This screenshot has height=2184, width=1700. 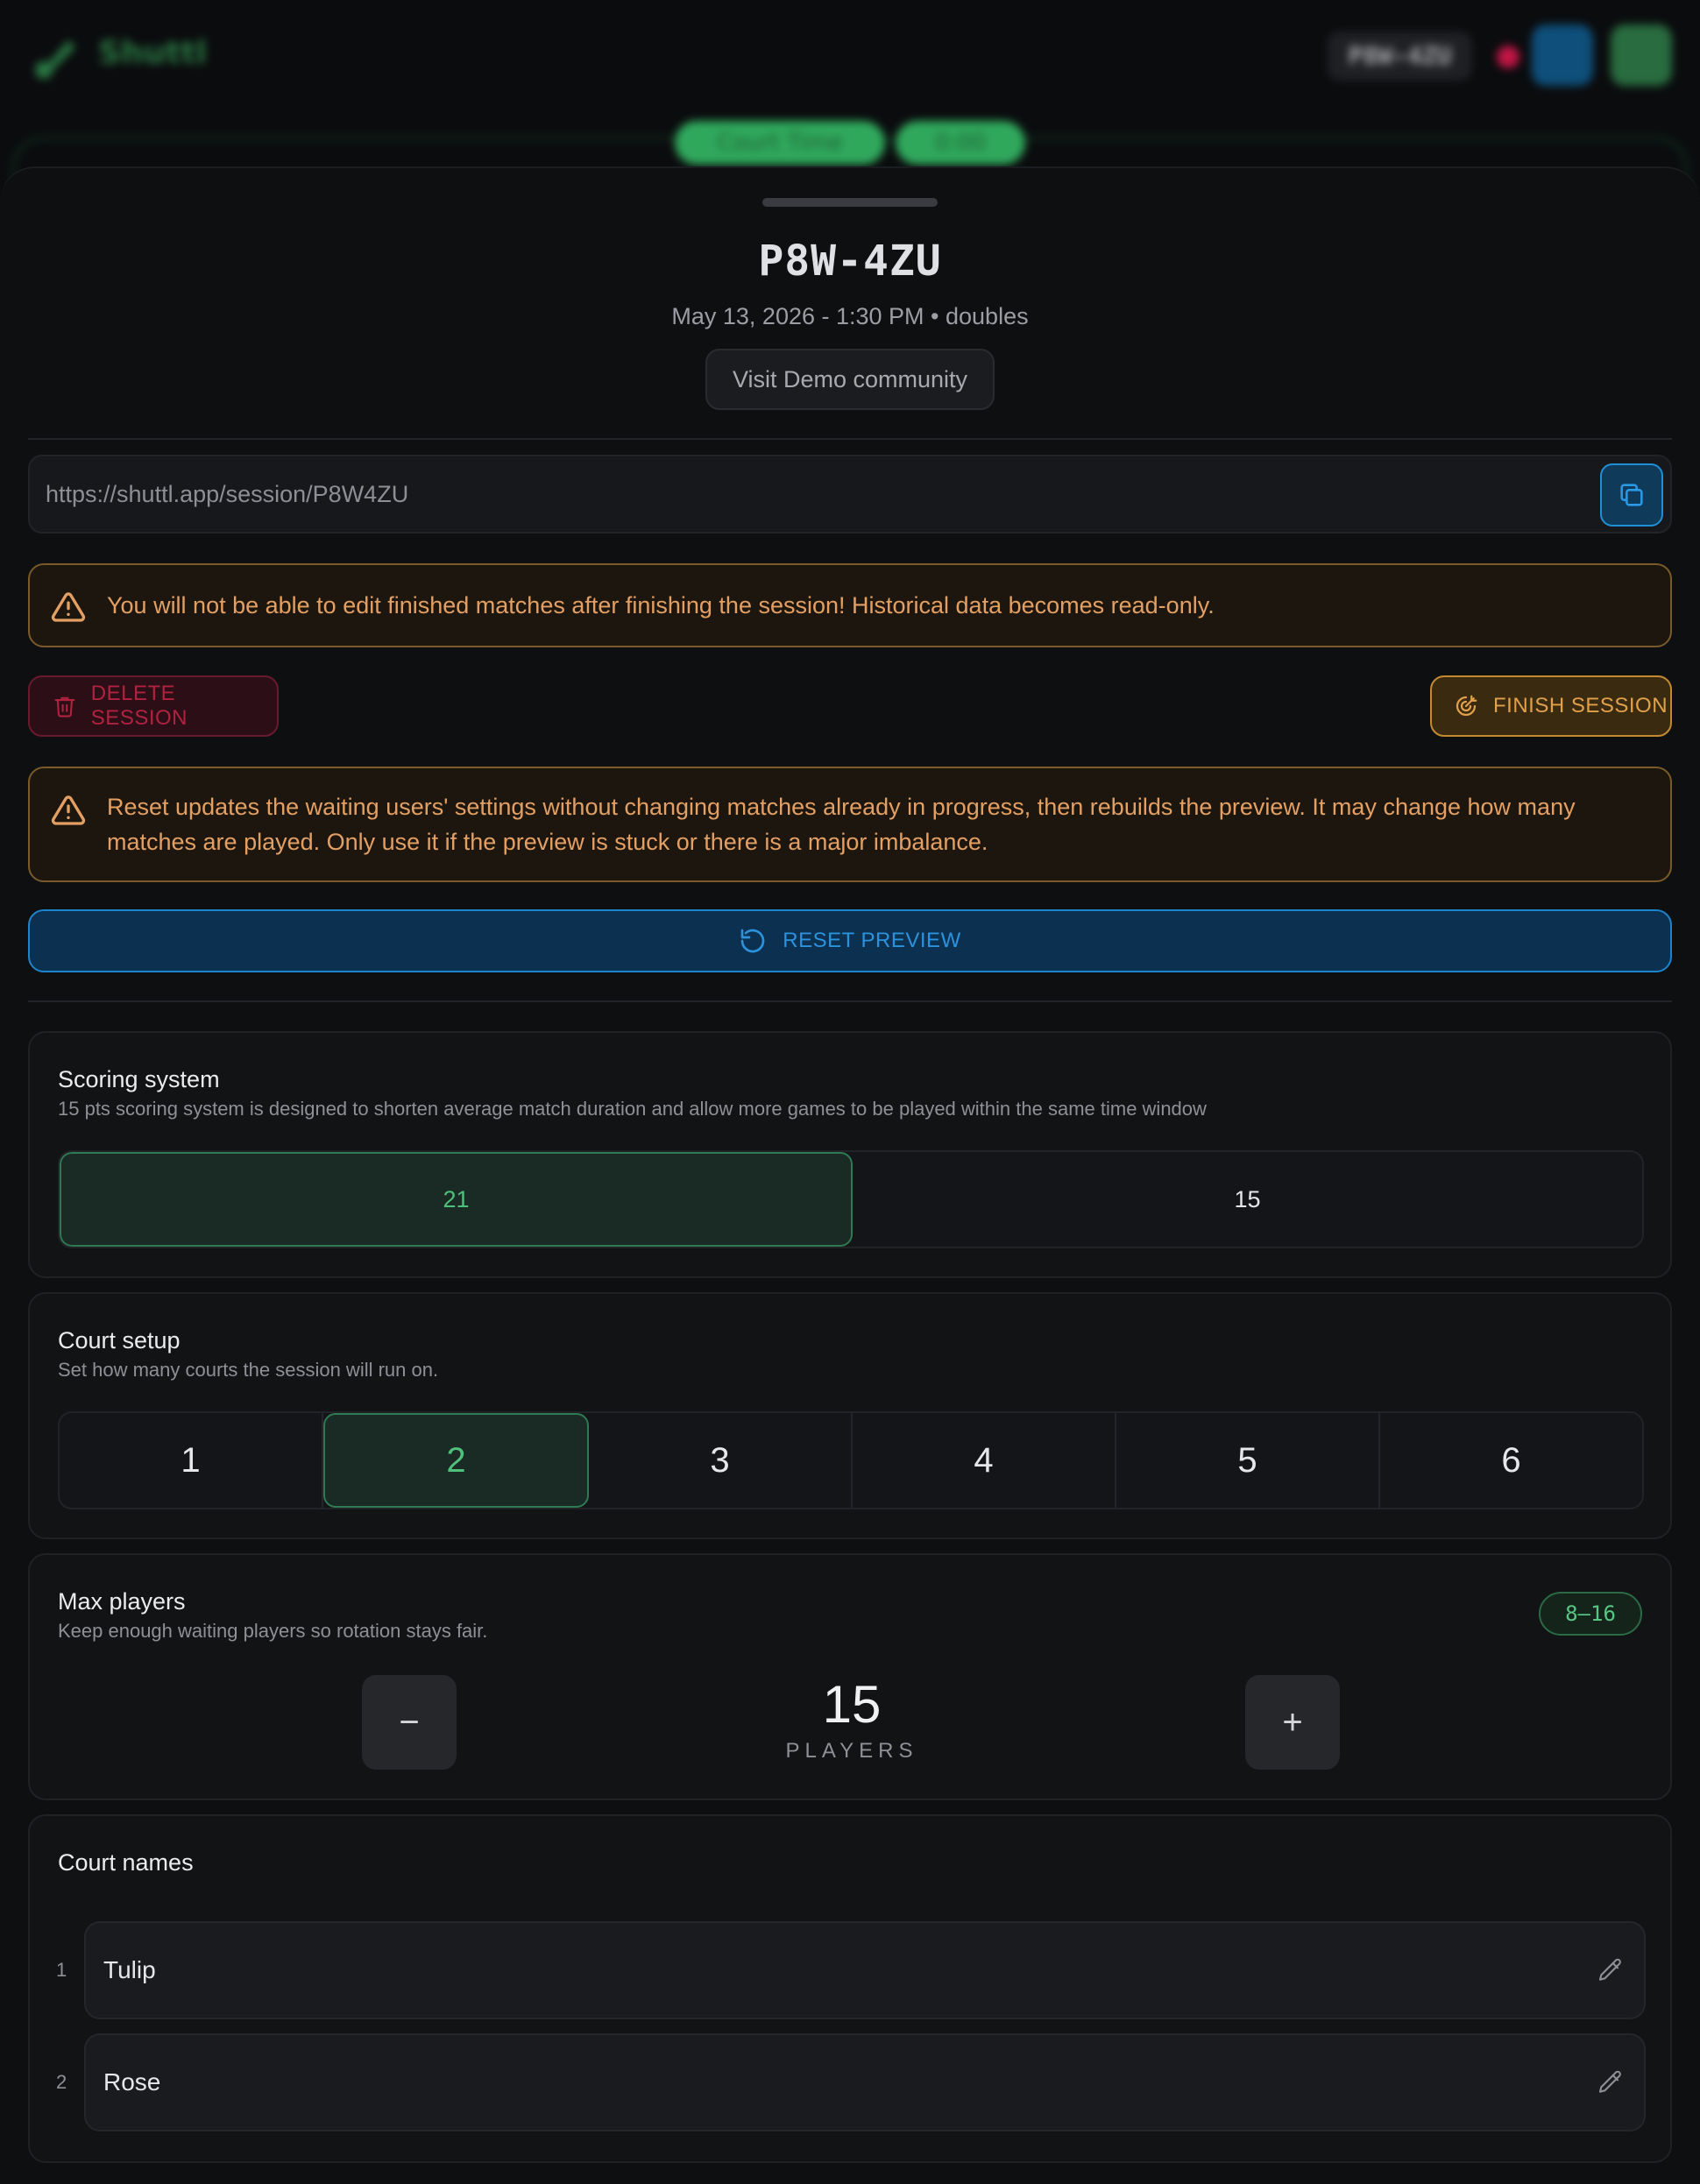 I want to click on copy-icon, so click(x=1631, y=495).